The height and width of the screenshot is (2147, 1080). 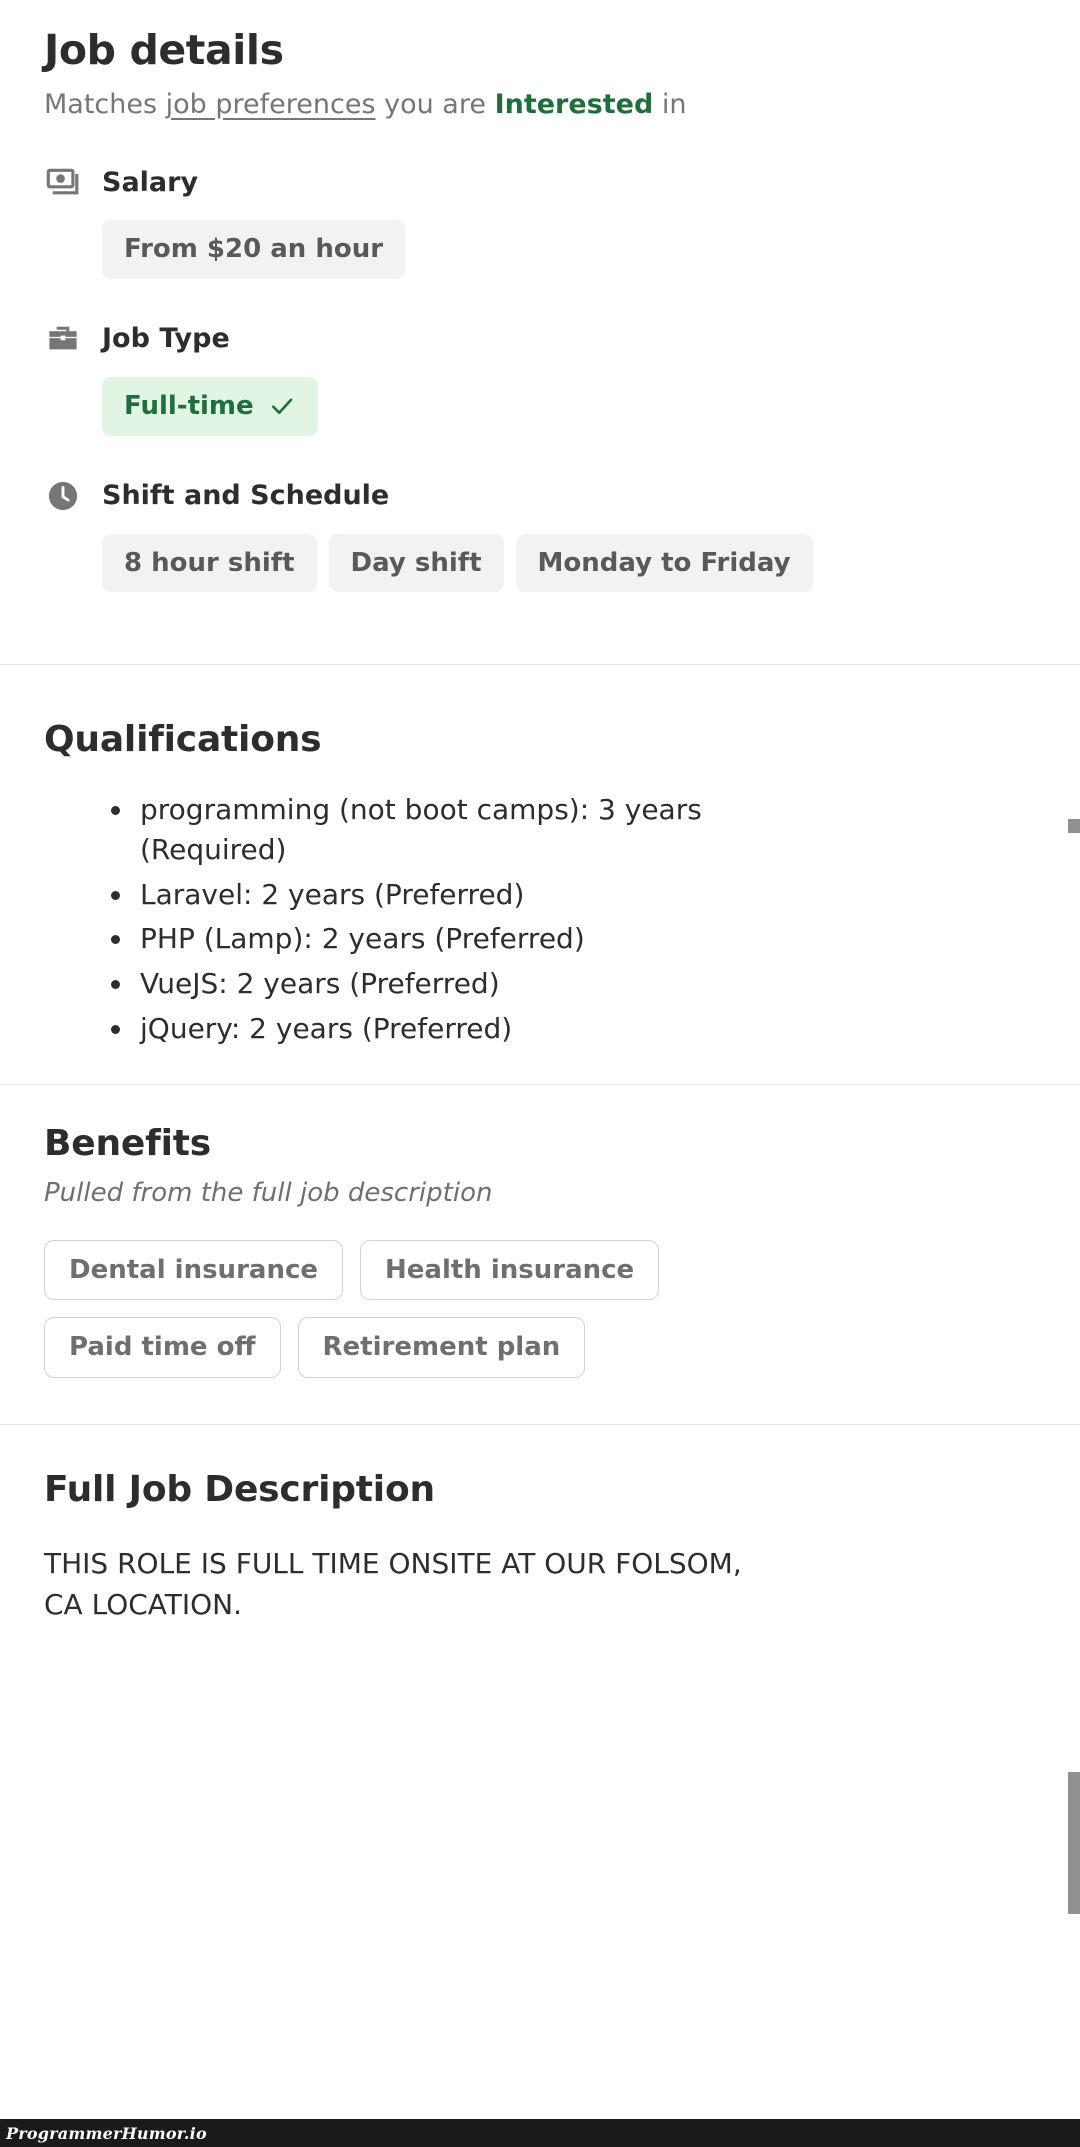 I want to click on briefcase-icon, so click(x=63, y=339).